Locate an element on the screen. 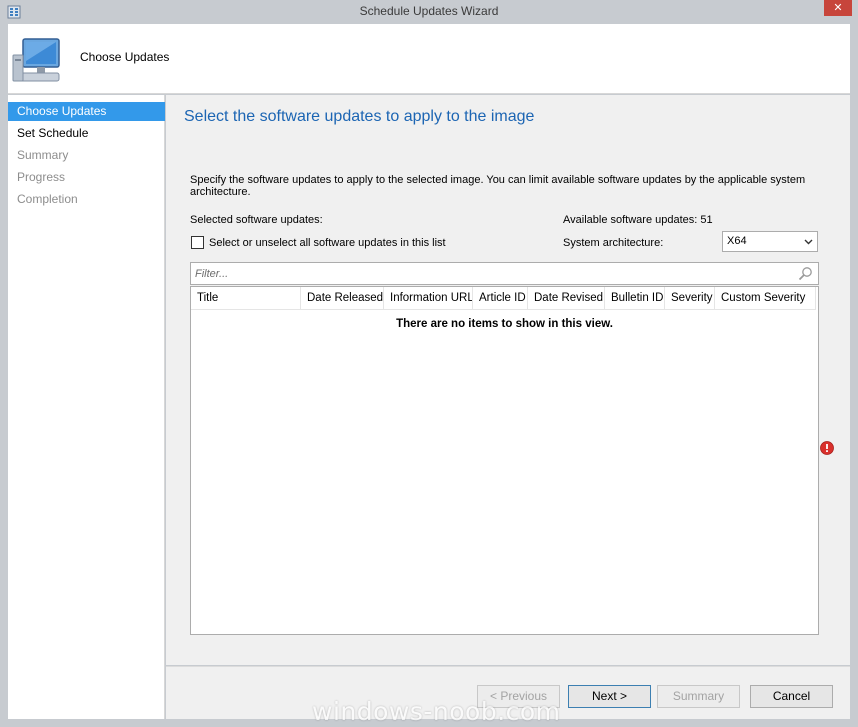  column-header-date-released: Date Released is located at coordinates (342, 298).